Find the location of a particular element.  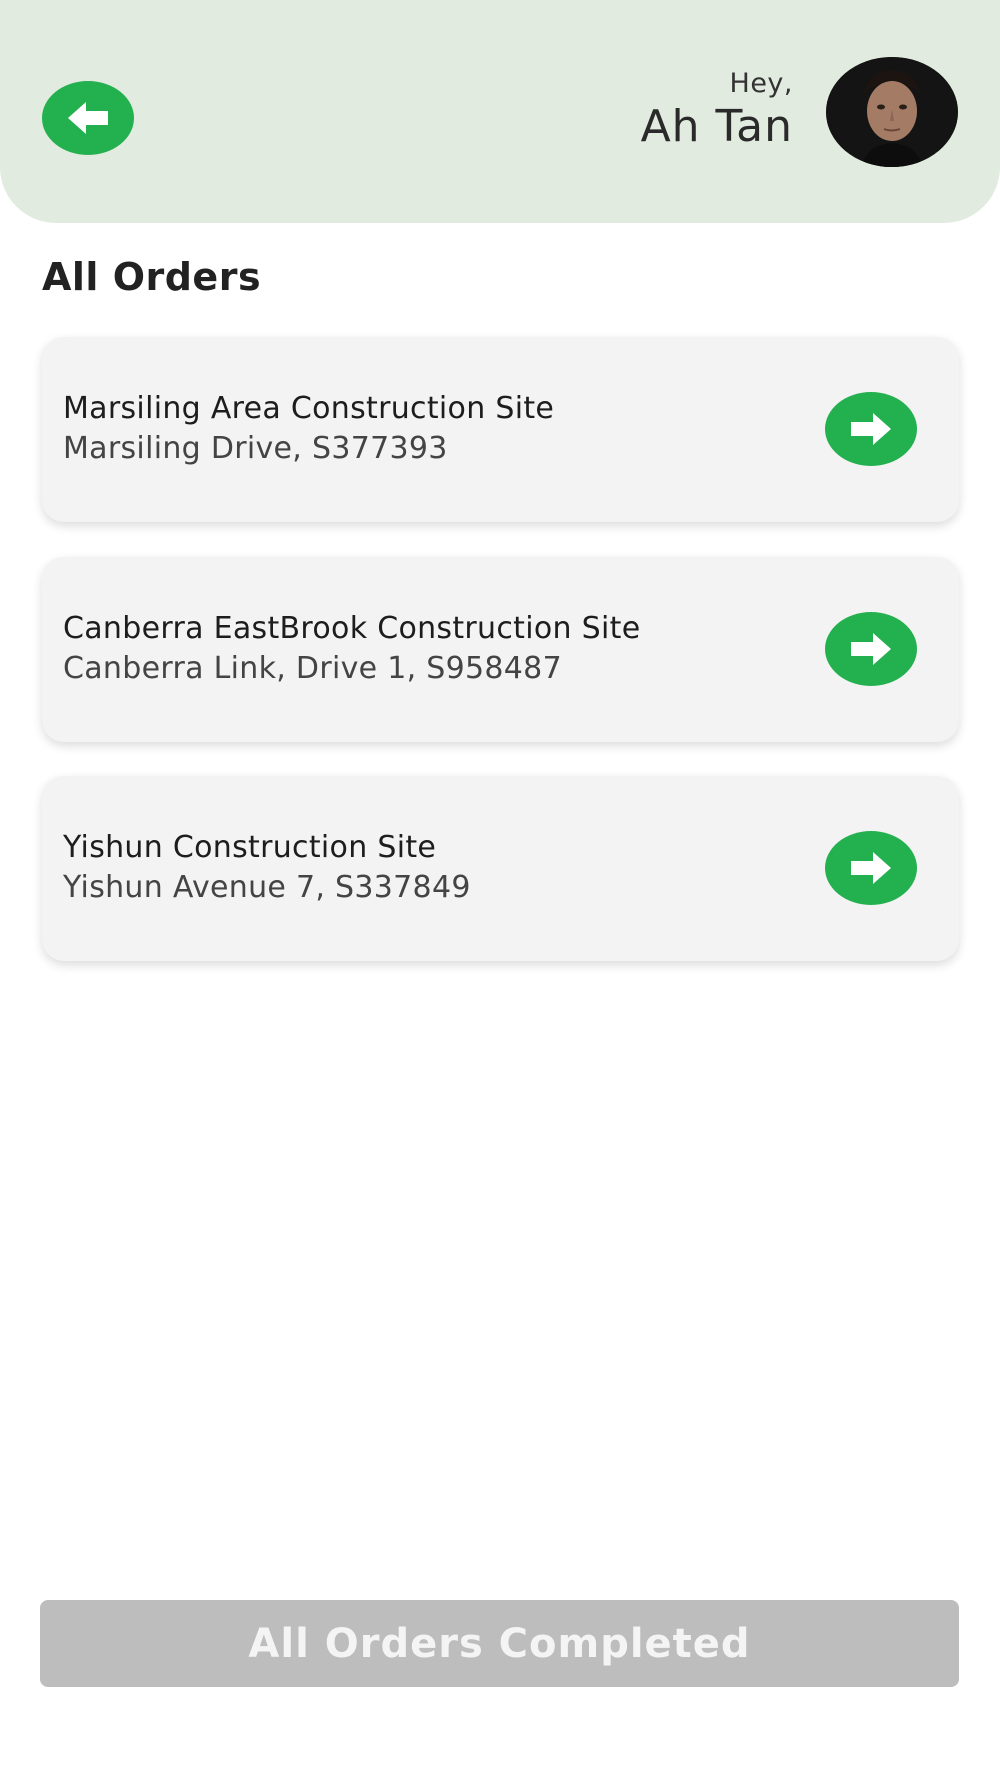

arrow-left-icon is located at coordinates (88, 118).